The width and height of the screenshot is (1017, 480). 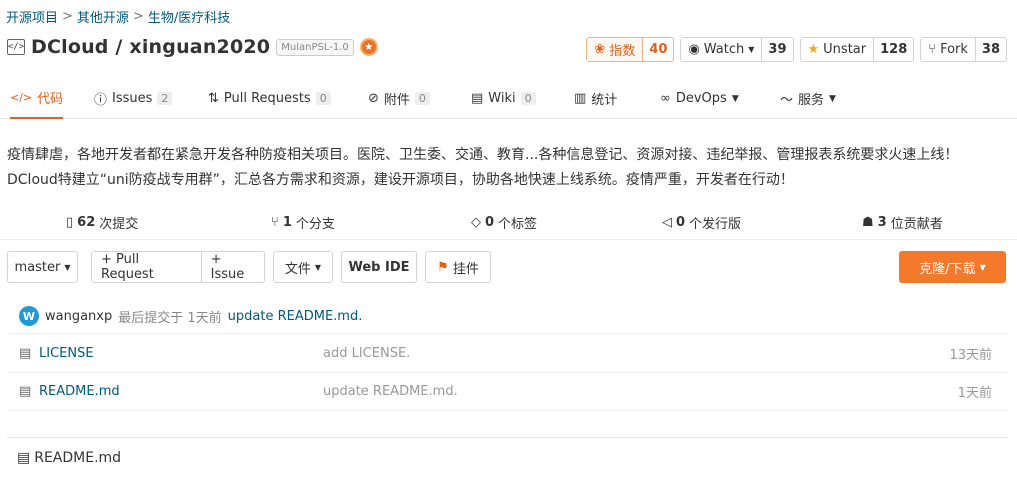 What do you see at coordinates (657, 49) in the screenshot?
I see `index-count: 40` at bounding box center [657, 49].